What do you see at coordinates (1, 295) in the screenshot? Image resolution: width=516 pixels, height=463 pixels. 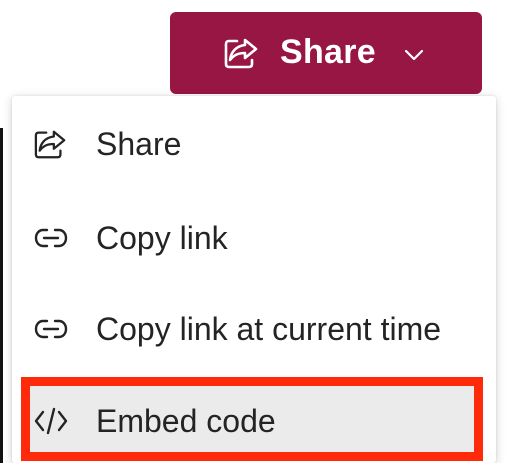 I see `left-edge-divider` at bounding box center [1, 295].